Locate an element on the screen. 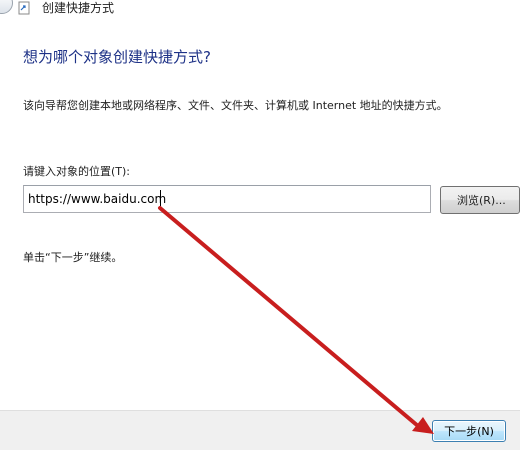  location-input is located at coordinates (227, 199).